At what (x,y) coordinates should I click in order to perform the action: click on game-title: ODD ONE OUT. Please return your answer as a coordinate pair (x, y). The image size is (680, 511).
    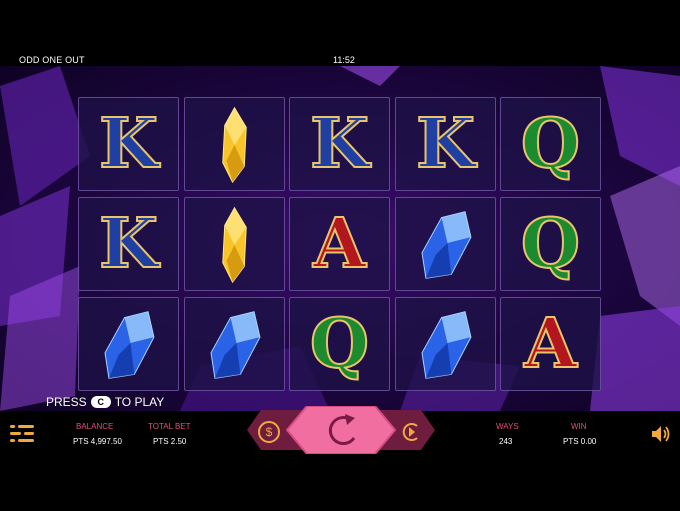
    Looking at the image, I should click on (52, 60).